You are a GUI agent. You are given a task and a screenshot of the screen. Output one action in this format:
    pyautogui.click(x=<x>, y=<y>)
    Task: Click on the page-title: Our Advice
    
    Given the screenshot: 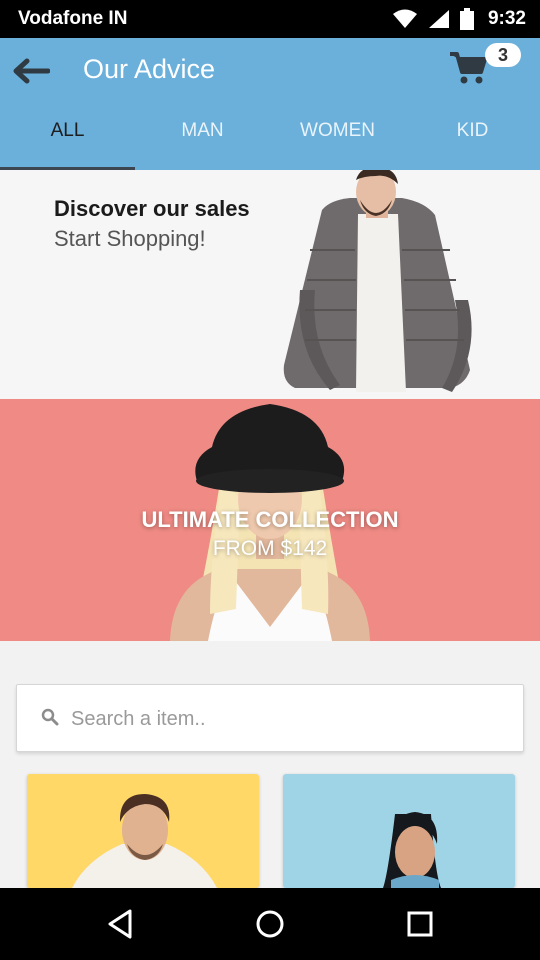 What is the action you would take?
    pyautogui.click(x=149, y=69)
    